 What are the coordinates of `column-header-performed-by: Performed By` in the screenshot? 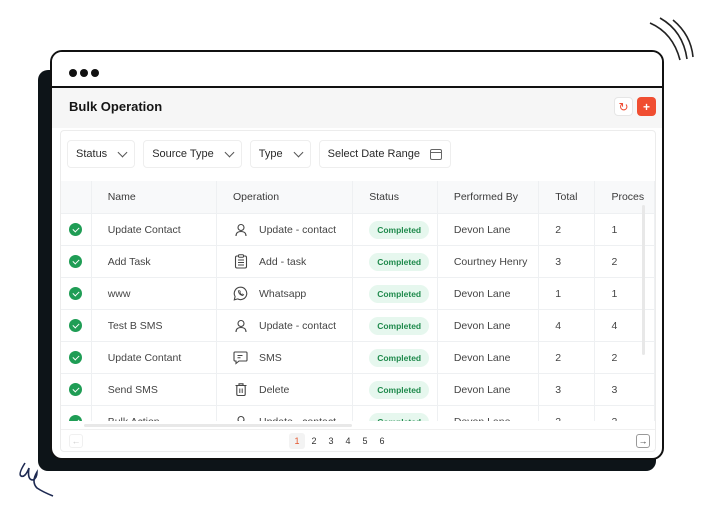 It's located at (488, 197).